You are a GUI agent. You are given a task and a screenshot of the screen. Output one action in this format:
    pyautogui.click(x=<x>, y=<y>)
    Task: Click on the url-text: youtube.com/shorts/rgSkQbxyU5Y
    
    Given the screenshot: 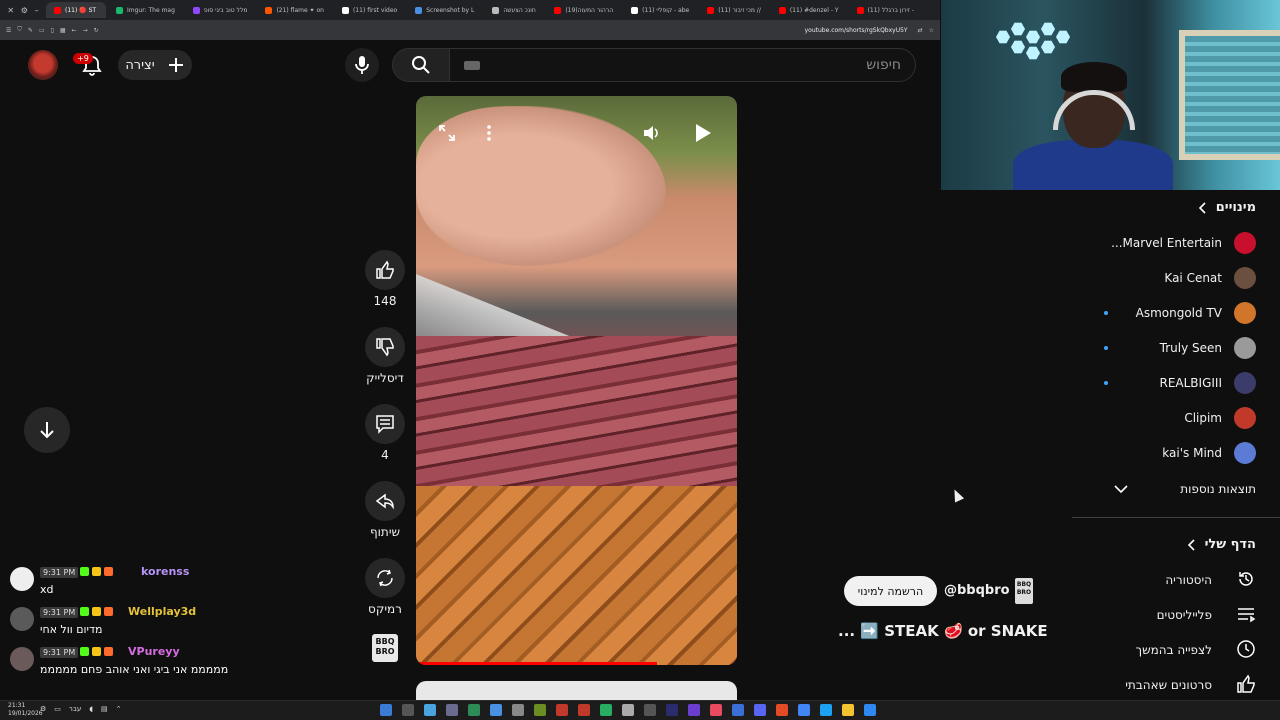 What is the action you would take?
    pyautogui.click(x=856, y=30)
    